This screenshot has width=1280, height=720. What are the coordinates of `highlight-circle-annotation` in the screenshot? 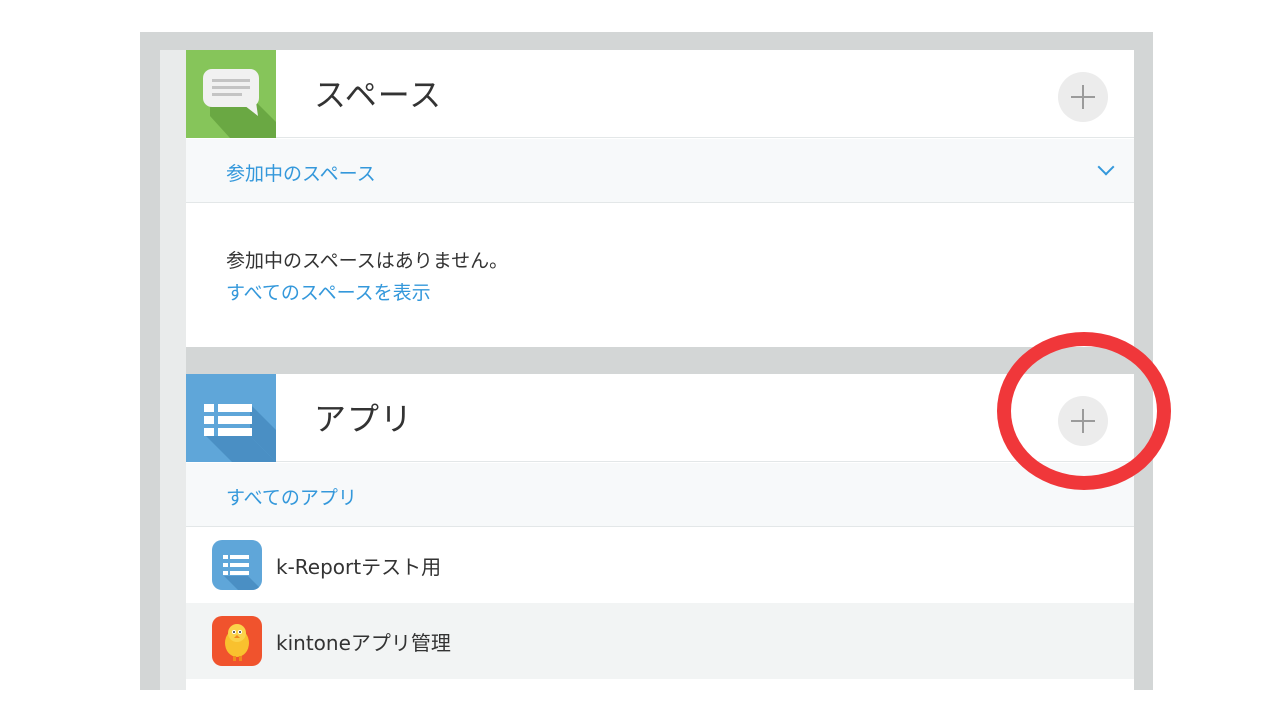 It's located at (1084, 411).